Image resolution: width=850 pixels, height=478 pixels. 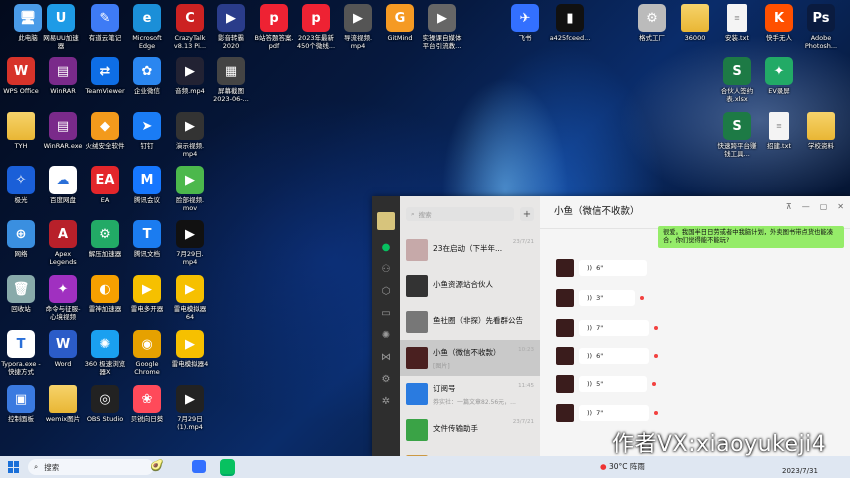 I want to click on chat-list-item: 文件传输助手 23/7/21, so click(x=470, y=430).